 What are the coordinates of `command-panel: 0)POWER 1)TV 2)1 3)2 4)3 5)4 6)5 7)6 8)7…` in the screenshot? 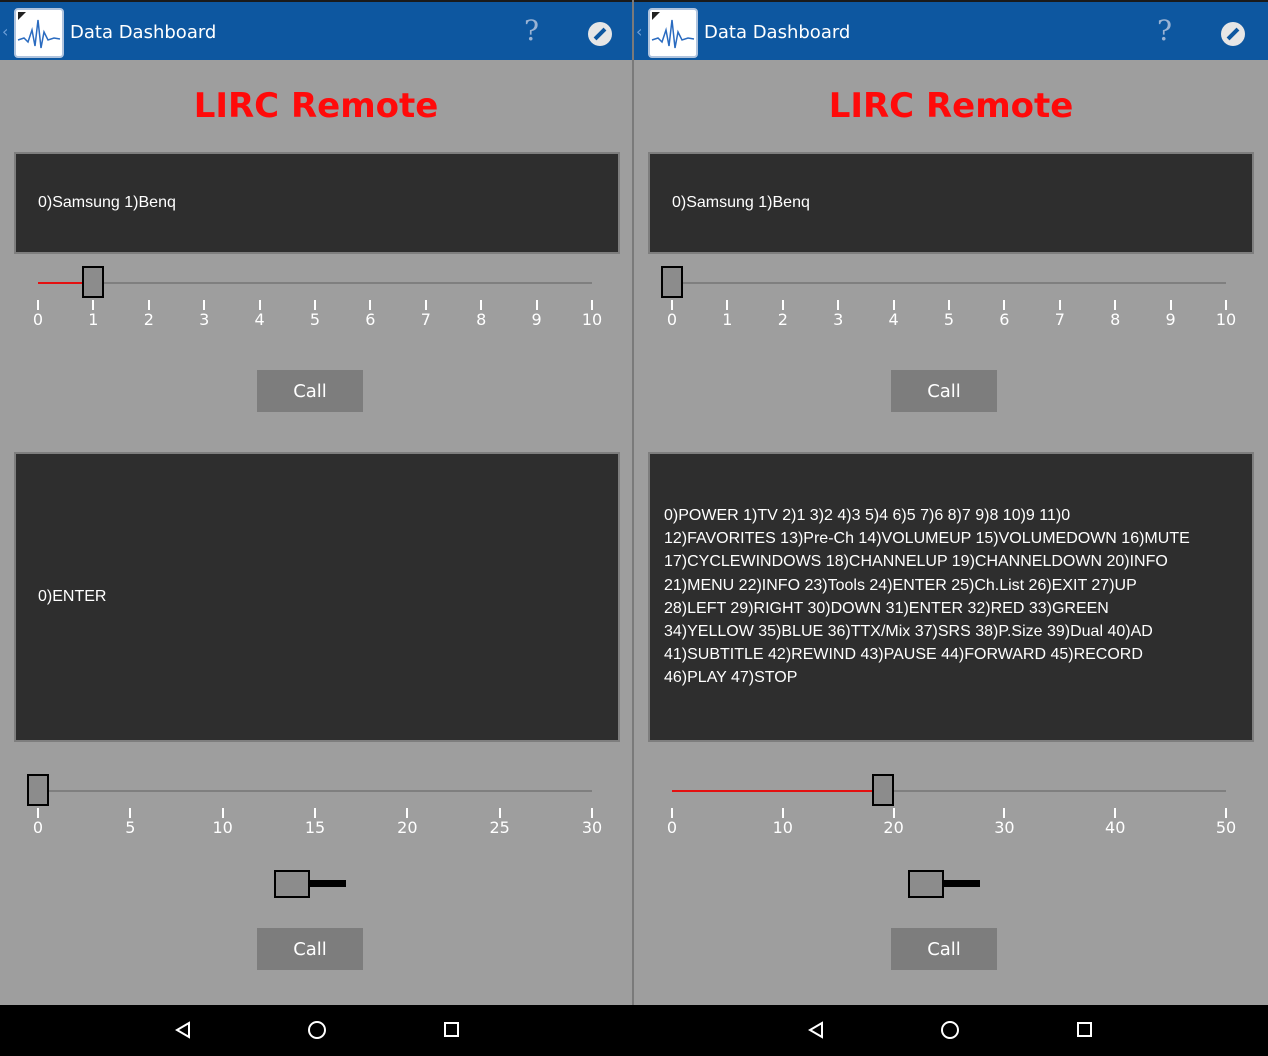 It's located at (951, 597).